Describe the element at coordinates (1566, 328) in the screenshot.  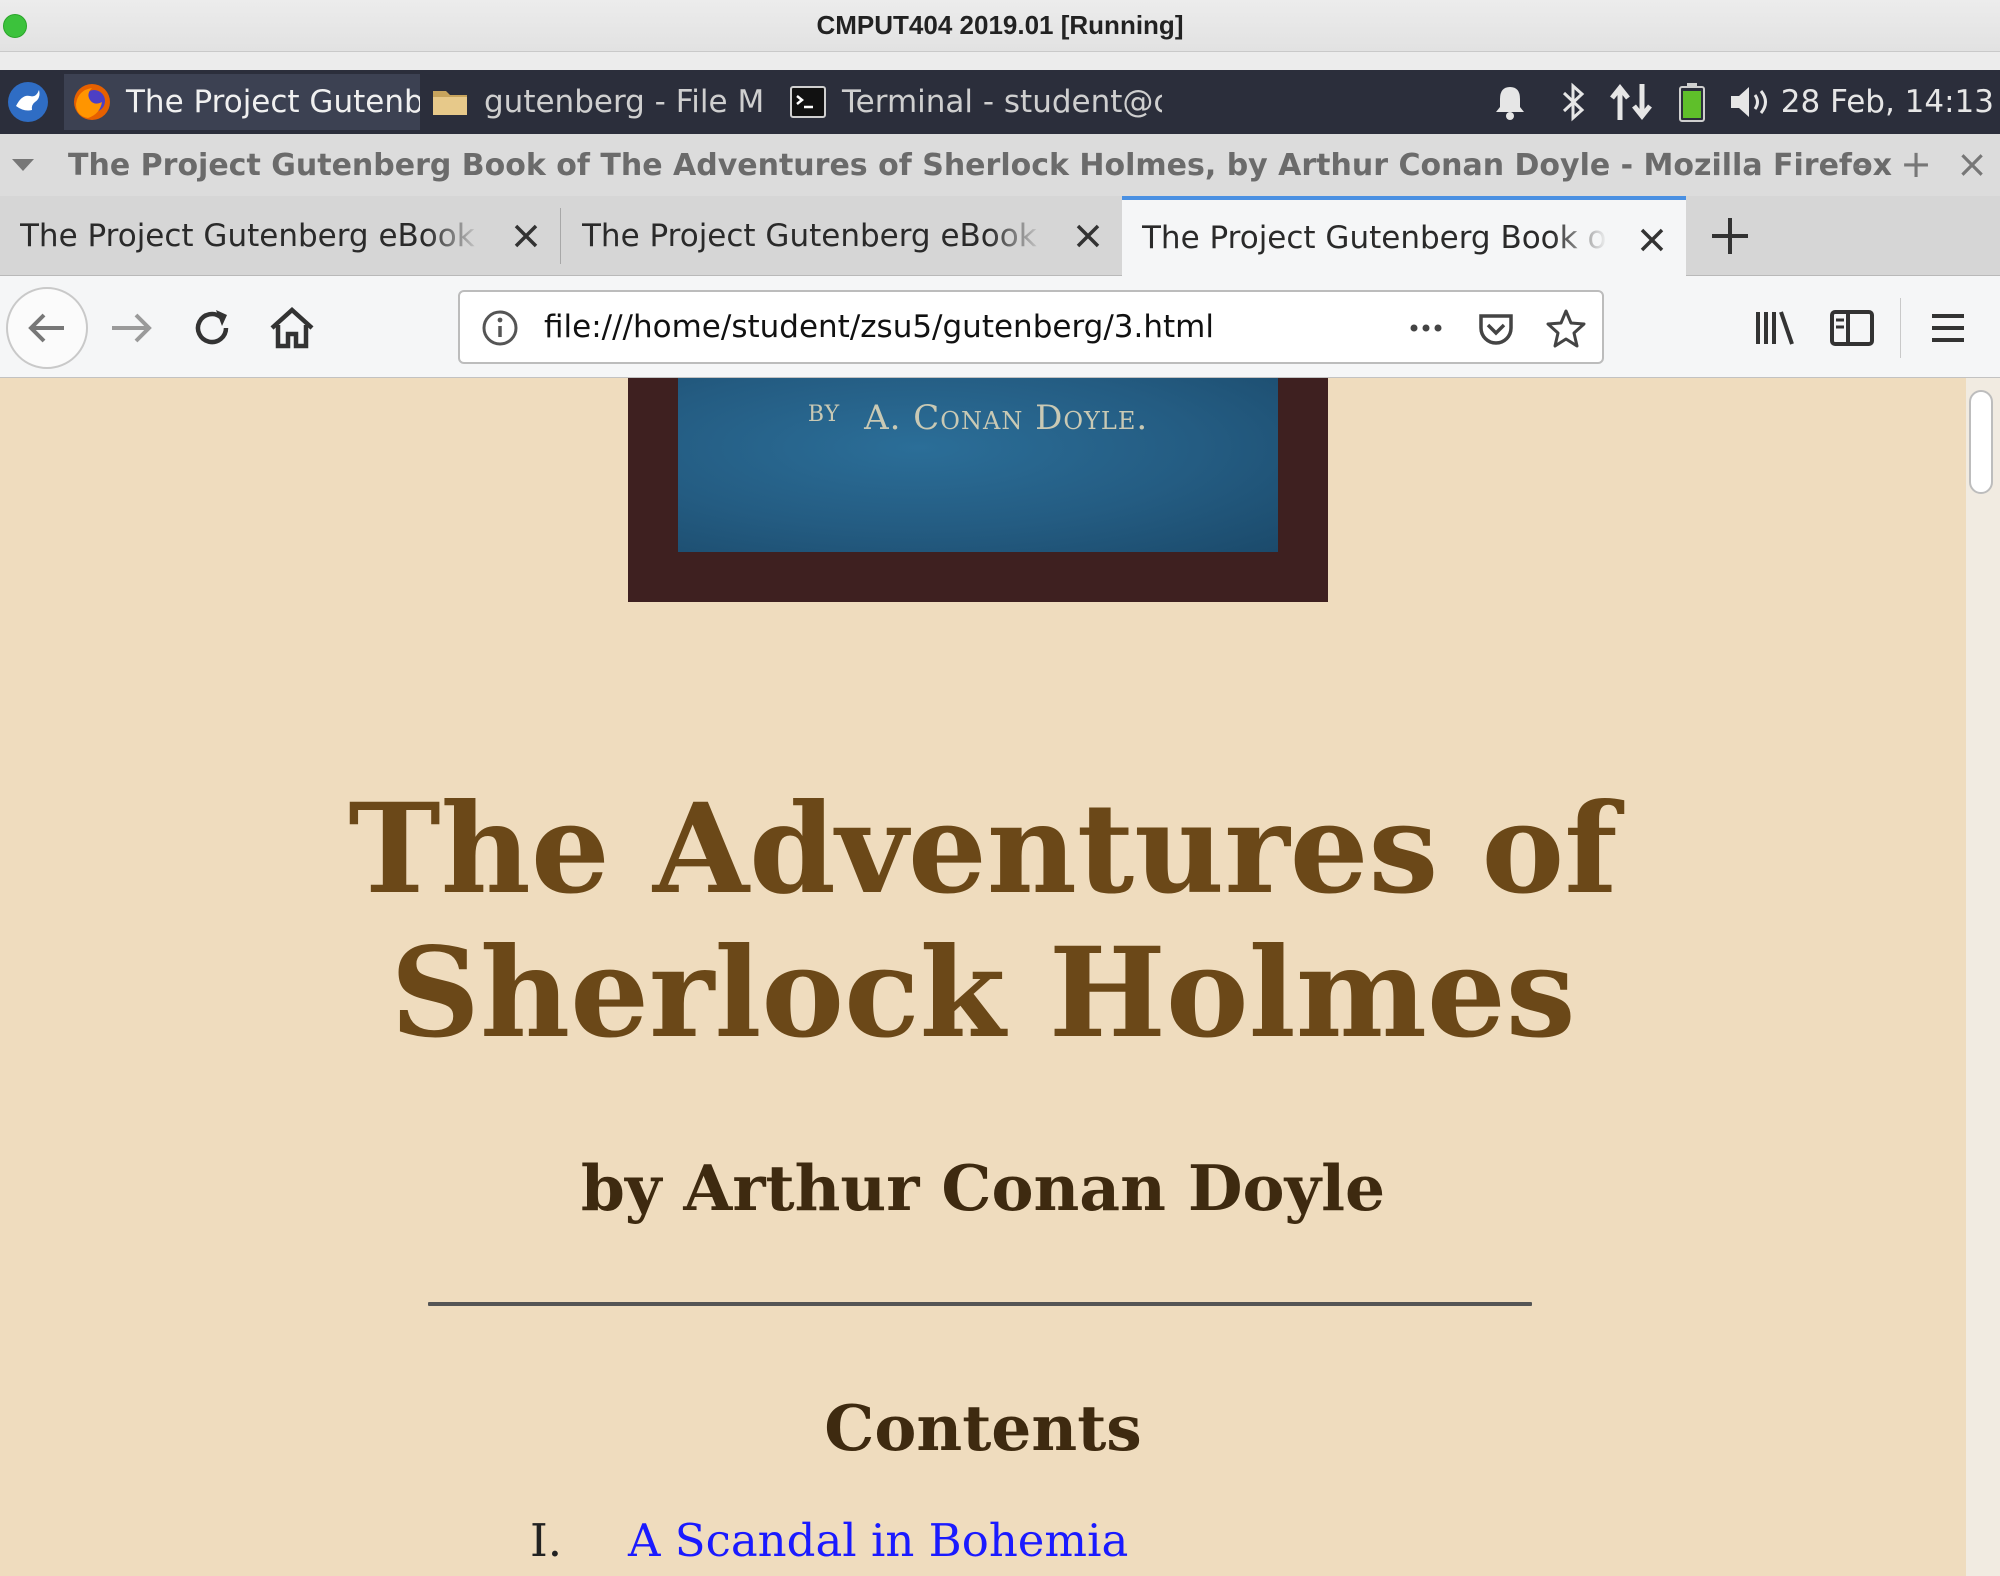
I see `bookmark-star-icon` at that location.